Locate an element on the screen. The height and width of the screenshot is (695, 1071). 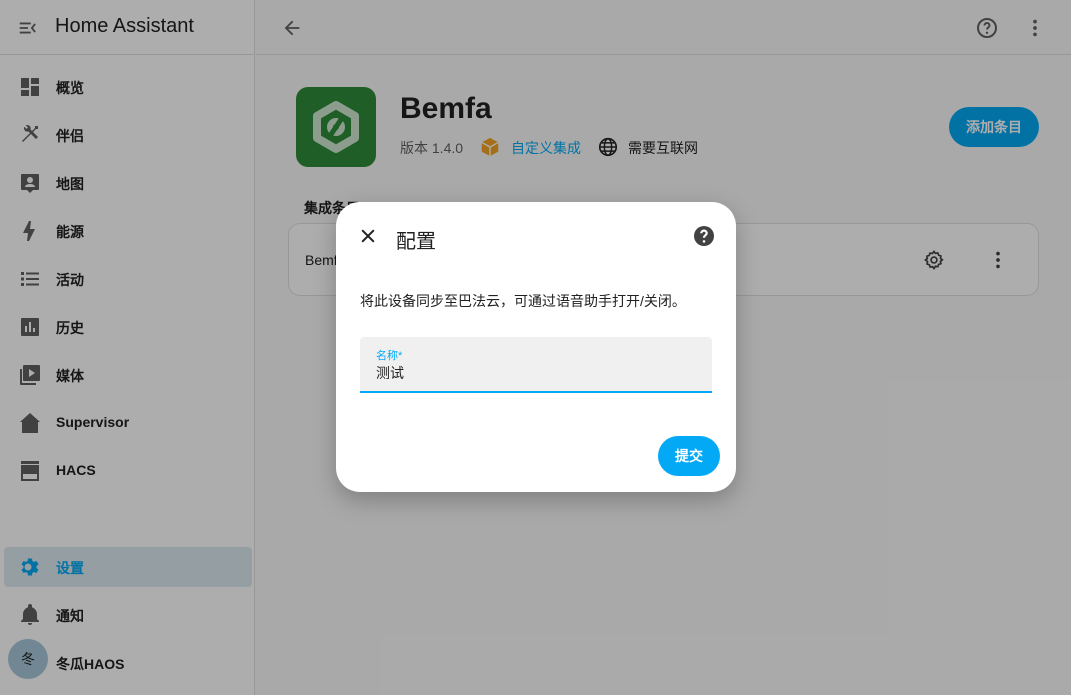
name-field: 名称* is located at coordinates (536, 365).